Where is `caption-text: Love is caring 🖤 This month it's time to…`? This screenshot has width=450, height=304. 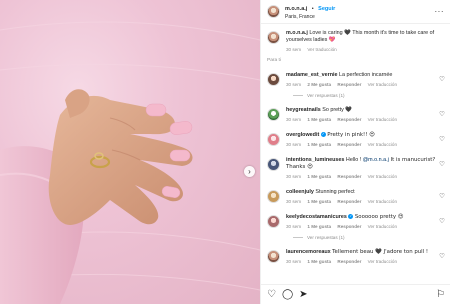
caption-text: Love is caring 🖤 This month it's time to… is located at coordinates (360, 36).